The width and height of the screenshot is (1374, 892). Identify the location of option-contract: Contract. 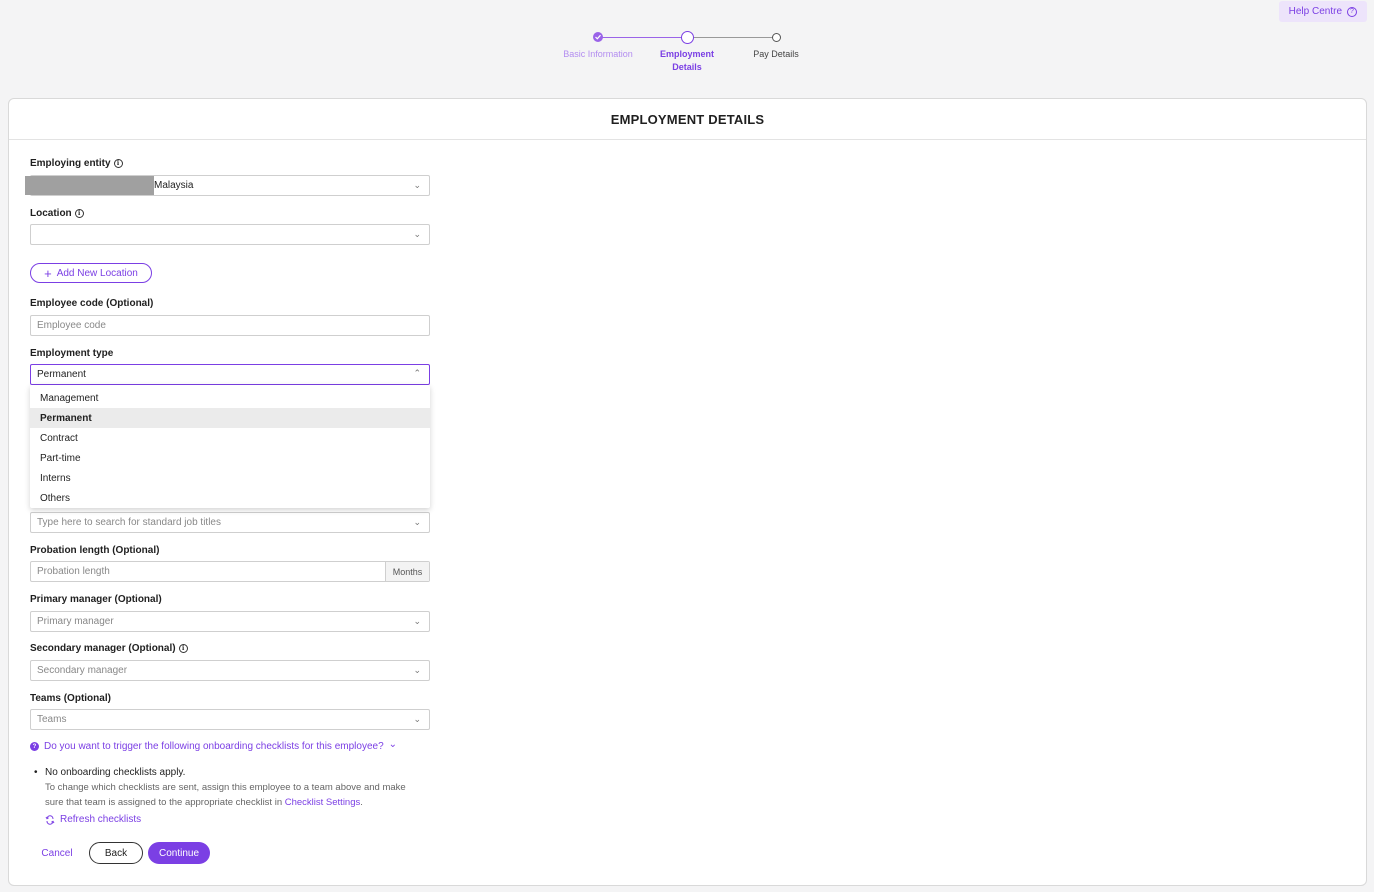
(230, 438).